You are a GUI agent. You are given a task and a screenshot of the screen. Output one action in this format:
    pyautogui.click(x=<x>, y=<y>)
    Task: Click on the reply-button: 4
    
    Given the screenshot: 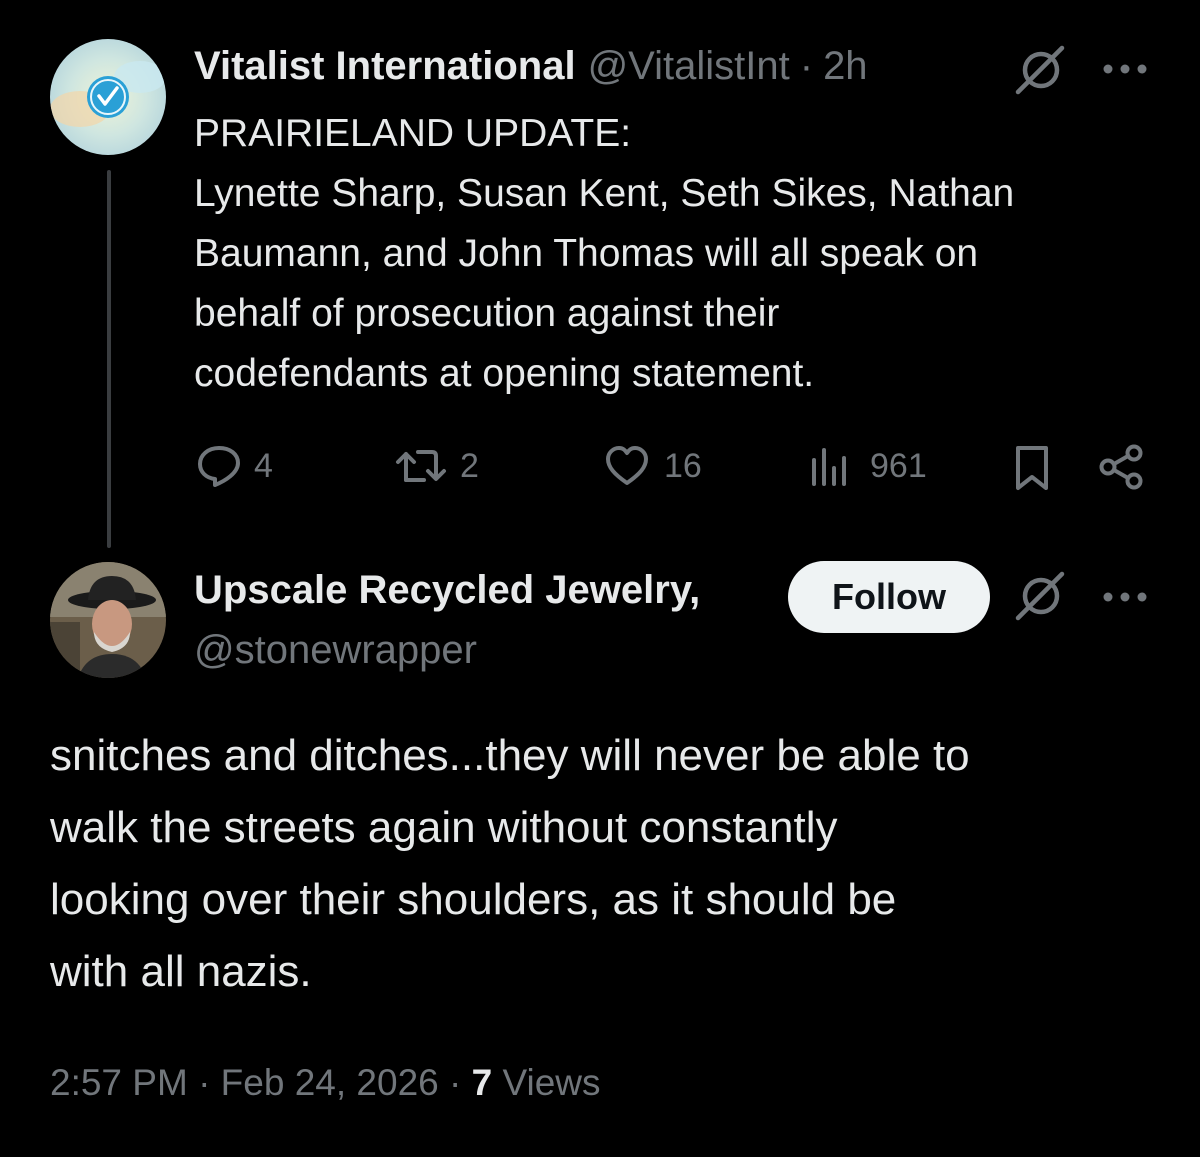 What is the action you would take?
    pyautogui.click(x=234, y=466)
    